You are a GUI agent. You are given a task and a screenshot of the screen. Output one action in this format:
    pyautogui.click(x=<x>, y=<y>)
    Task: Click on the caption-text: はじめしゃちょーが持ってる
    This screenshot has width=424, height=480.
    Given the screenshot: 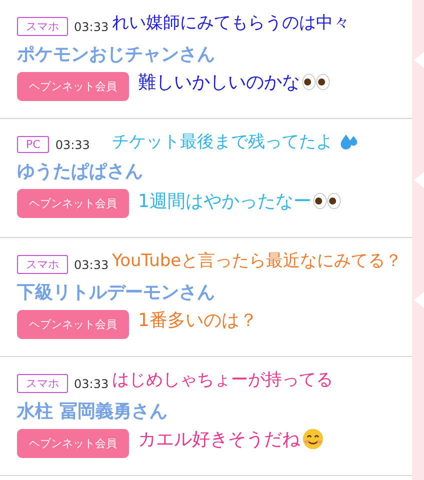 What is the action you would take?
    pyautogui.click(x=222, y=380)
    